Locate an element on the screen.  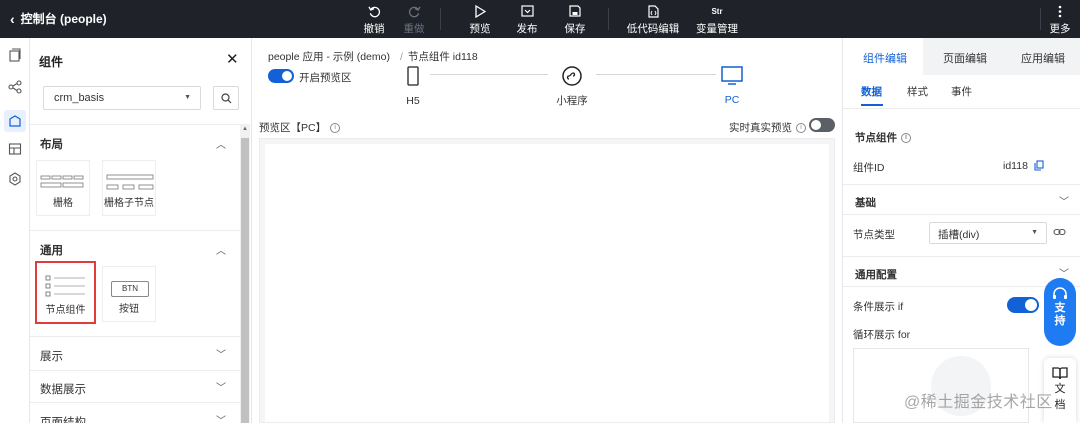
toolbar-divider is located at coordinates (440, 19).